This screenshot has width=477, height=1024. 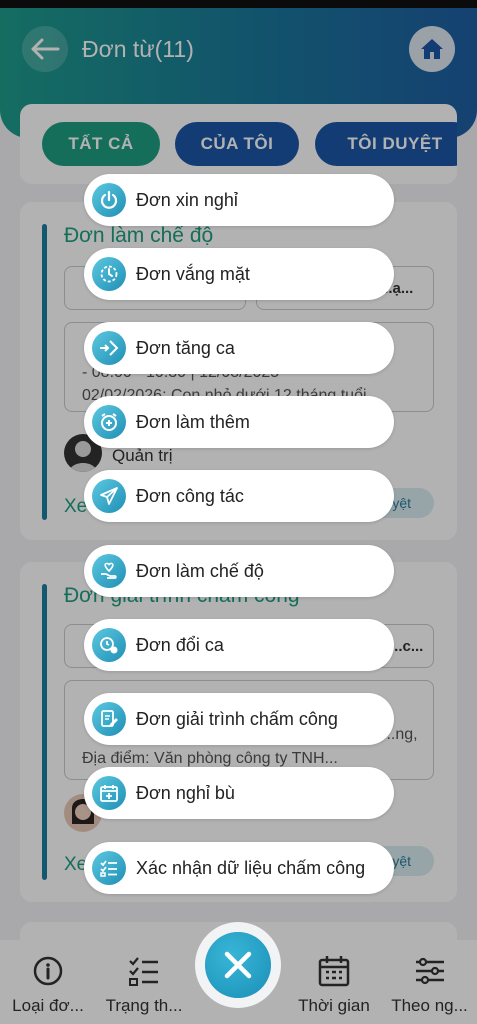 I want to click on menu-item-label: Xác nhận dữ liệu chấm công, so click(x=251, y=867).